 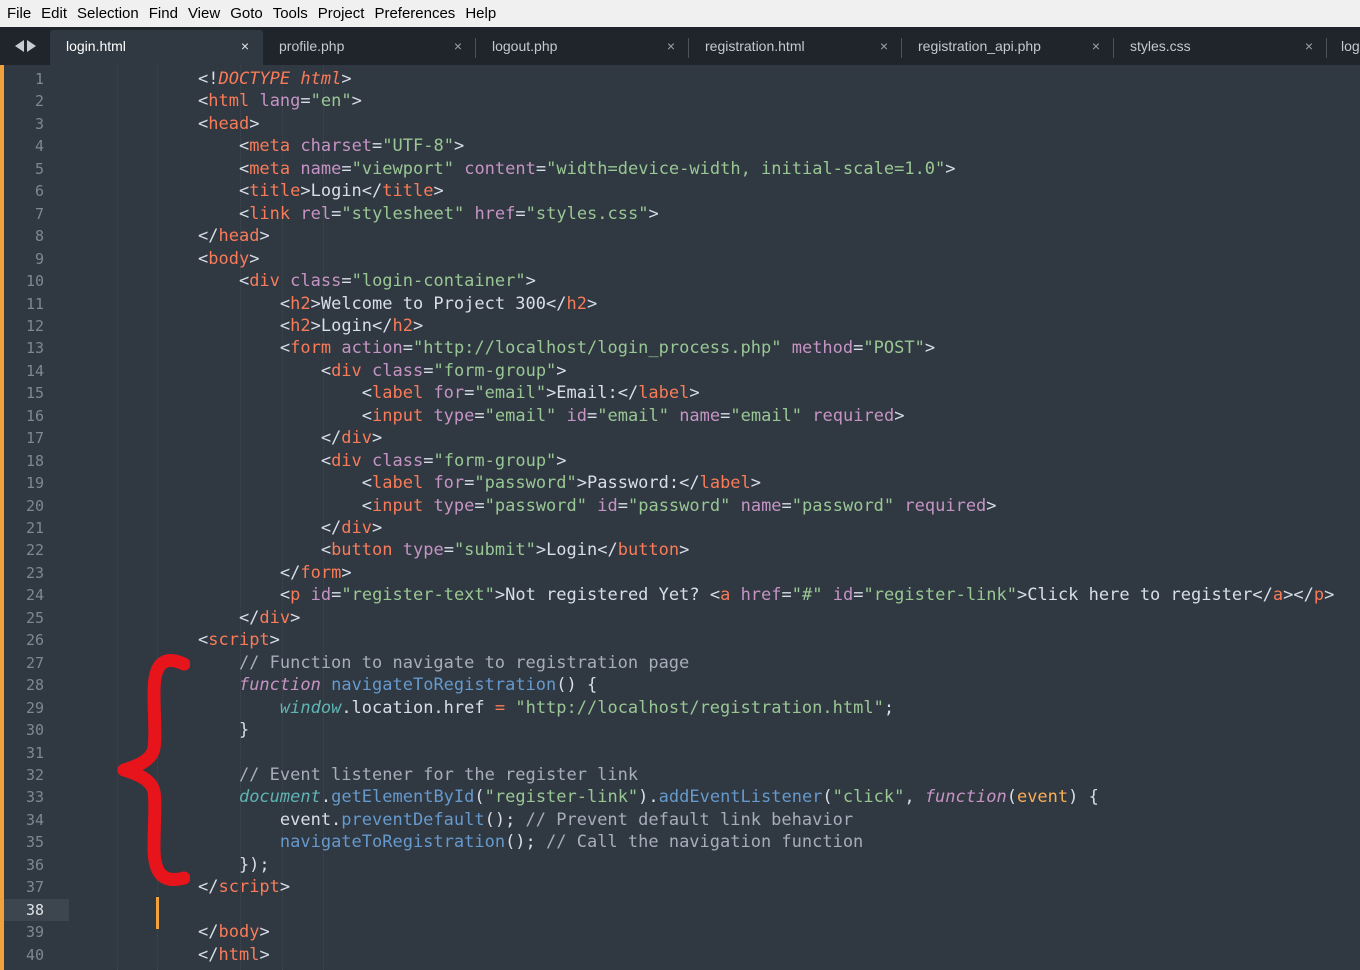 I want to click on tab-label: logout.php, so click(x=525, y=46).